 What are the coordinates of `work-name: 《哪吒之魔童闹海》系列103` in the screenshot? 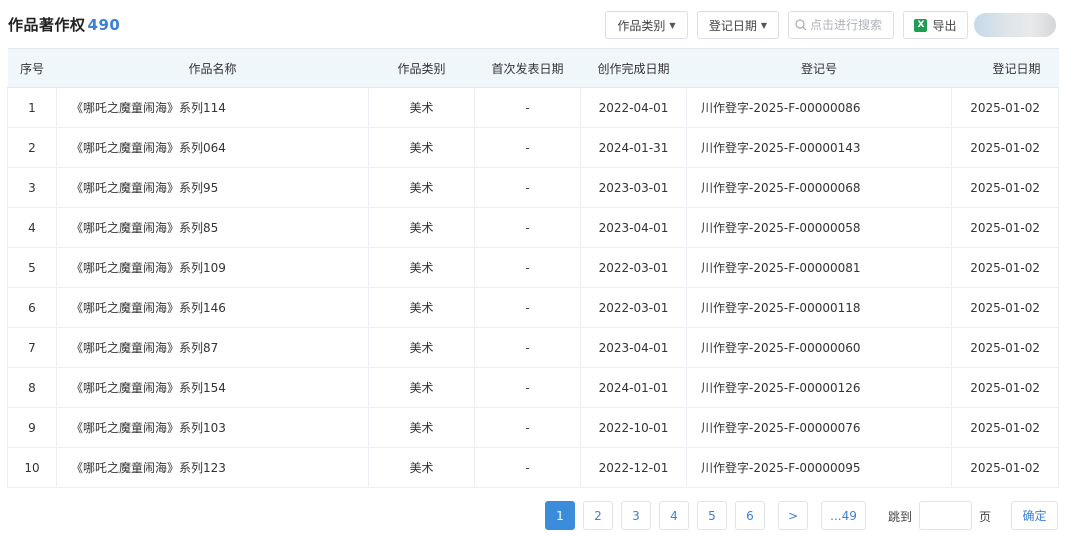 It's located at (212, 427).